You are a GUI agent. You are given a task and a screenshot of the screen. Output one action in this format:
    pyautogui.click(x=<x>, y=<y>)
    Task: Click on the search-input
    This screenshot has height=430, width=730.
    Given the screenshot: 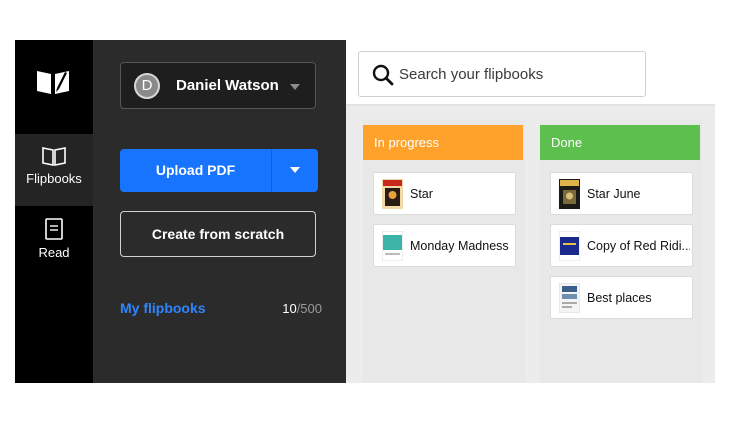 What is the action you would take?
    pyautogui.click(x=517, y=74)
    